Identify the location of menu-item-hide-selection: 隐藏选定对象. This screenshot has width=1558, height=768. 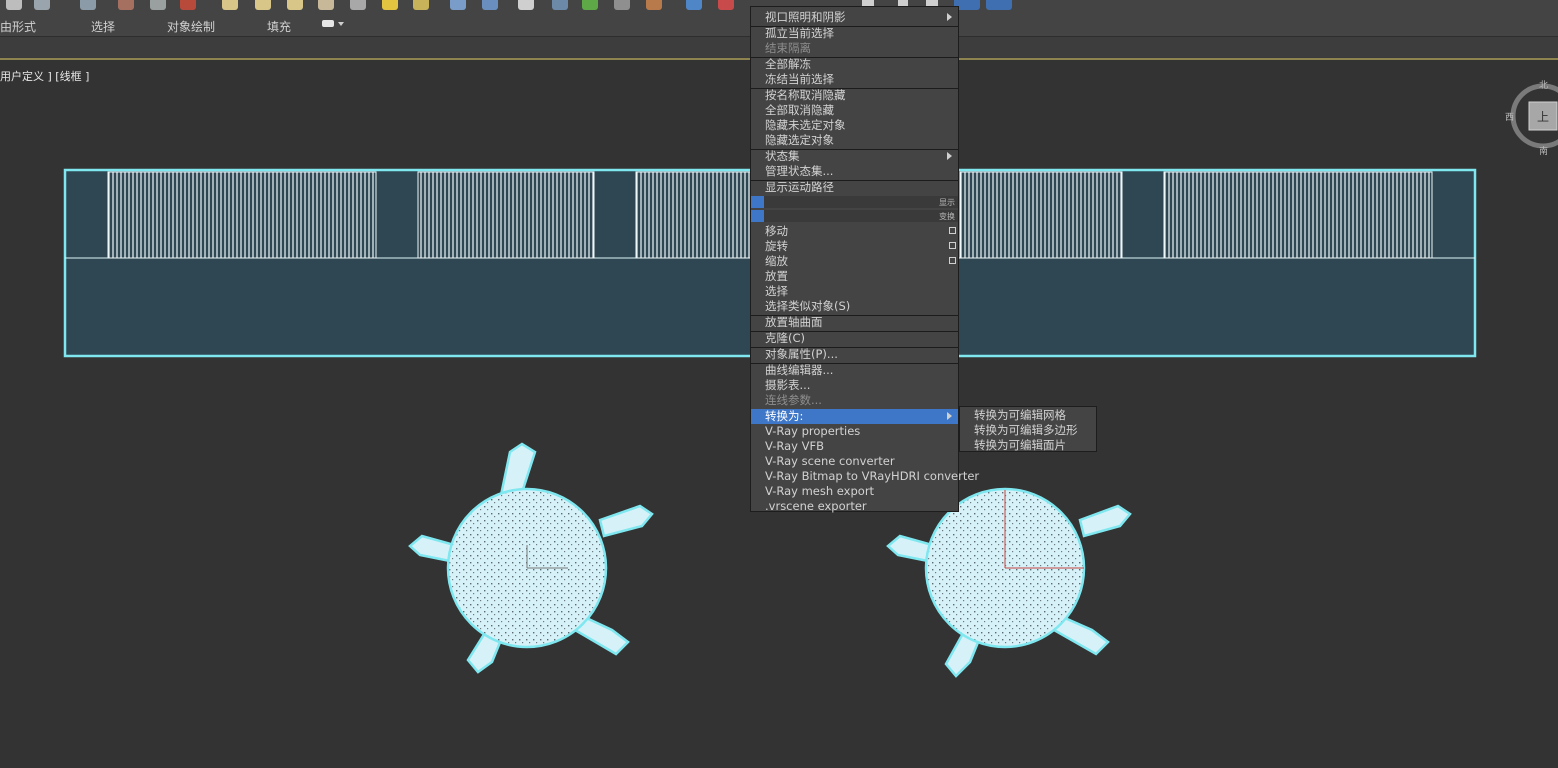
(854, 140).